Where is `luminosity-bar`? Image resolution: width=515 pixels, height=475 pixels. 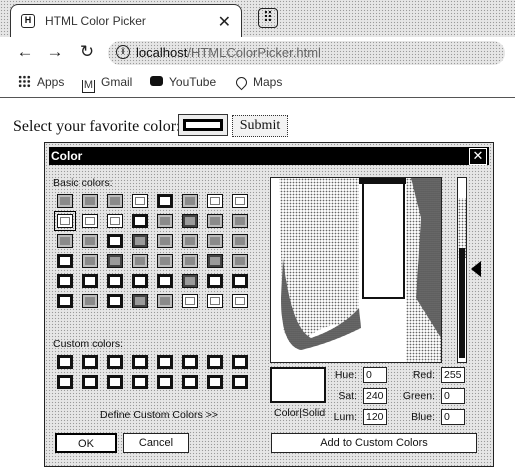 luminosity-bar is located at coordinates (462, 270).